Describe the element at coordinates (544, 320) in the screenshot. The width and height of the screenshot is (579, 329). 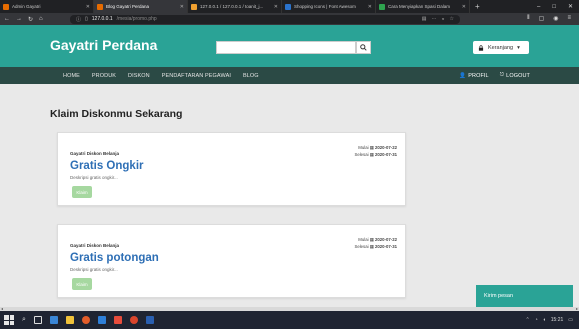
I see `volume-icon: ◖` at that location.